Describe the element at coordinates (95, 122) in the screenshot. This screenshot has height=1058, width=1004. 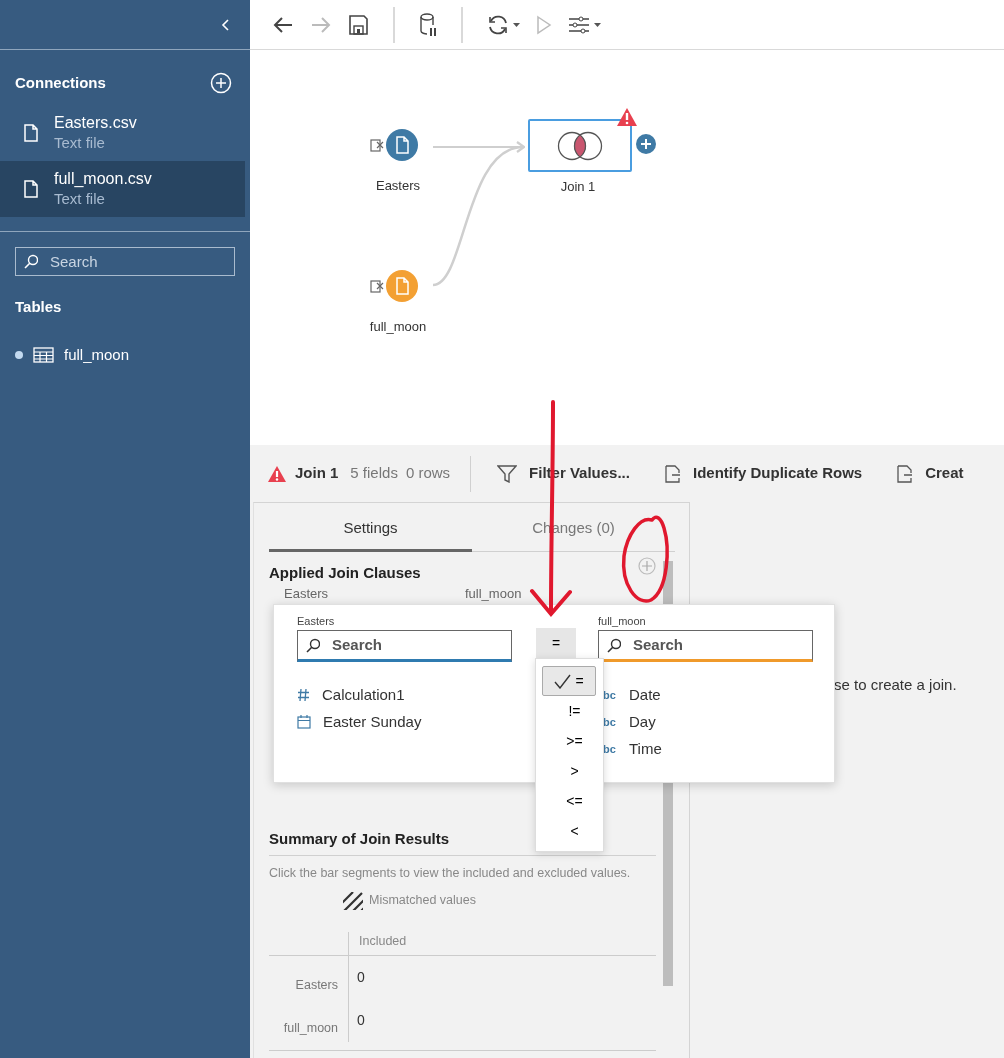
I see `connection-name: Easters.csv` at that location.